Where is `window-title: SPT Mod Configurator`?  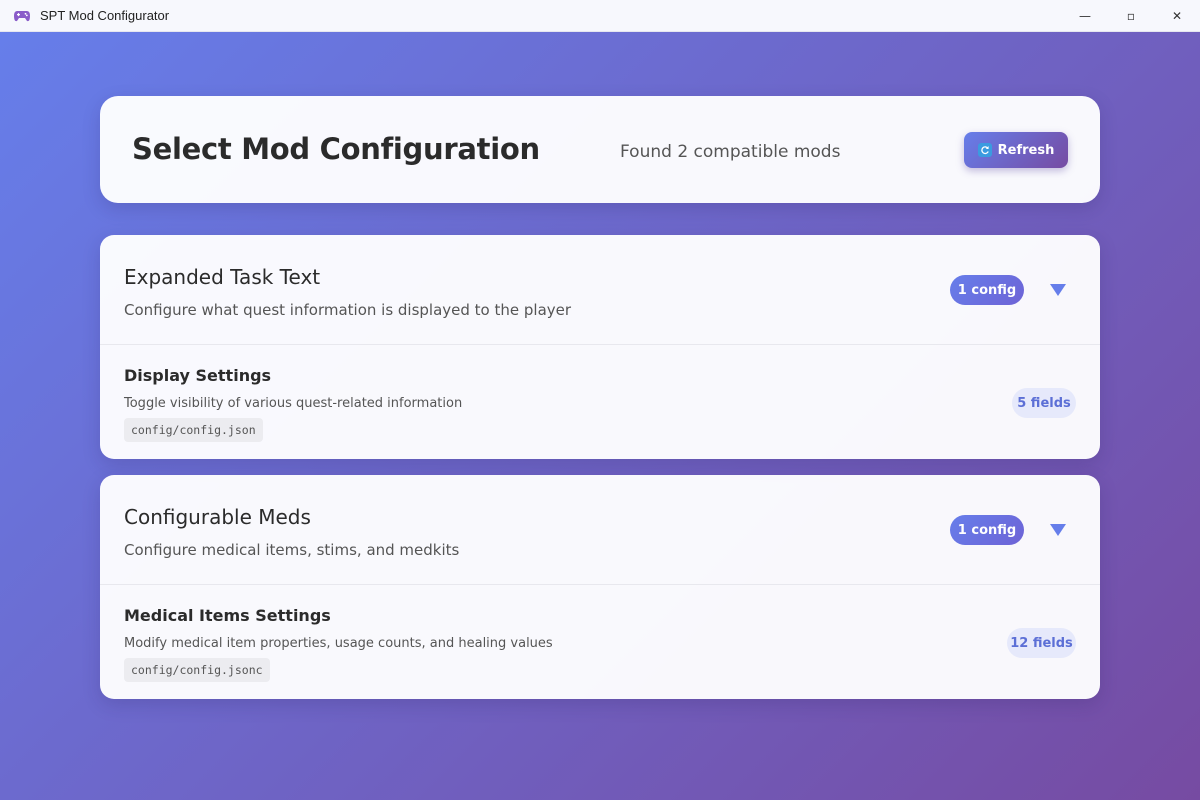
window-title: SPT Mod Configurator is located at coordinates (105, 15).